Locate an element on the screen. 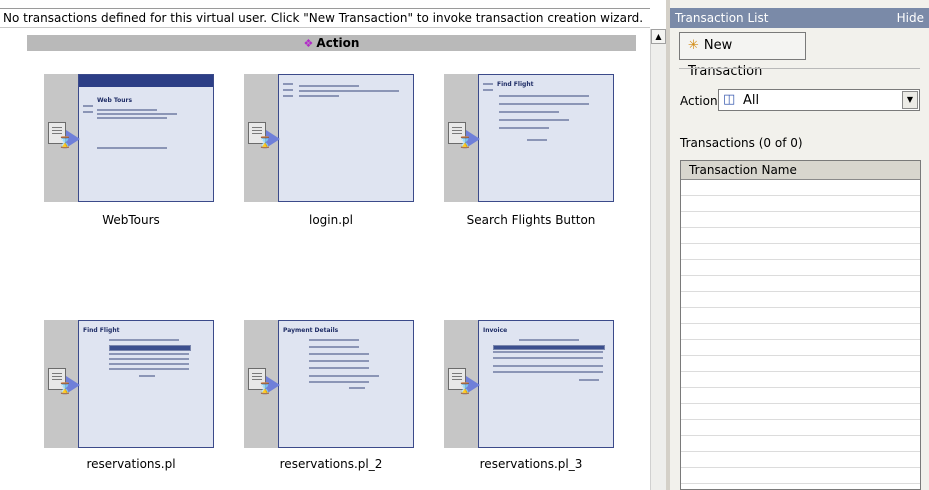 Image resolution: width=929 pixels, height=490 pixels. top-strip is located at coordinates (325, 4).